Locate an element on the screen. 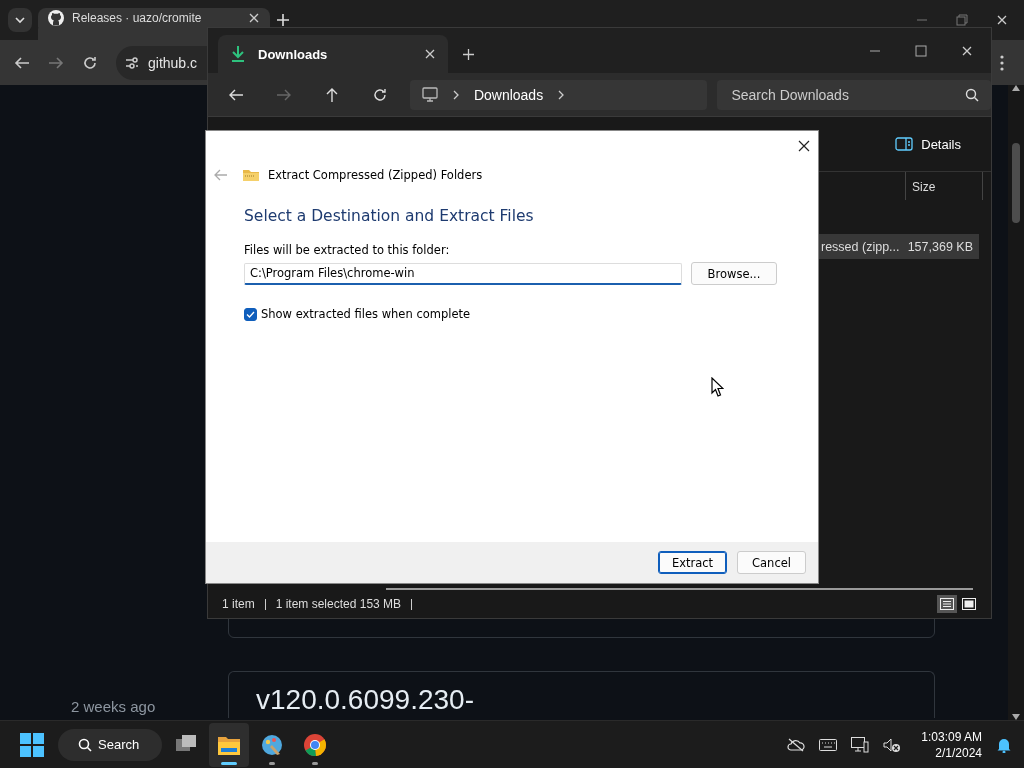 Image resolution: width=1024 pixels, height=768 pixels. tab-title: Downloads is located at coordinates (293, 54).